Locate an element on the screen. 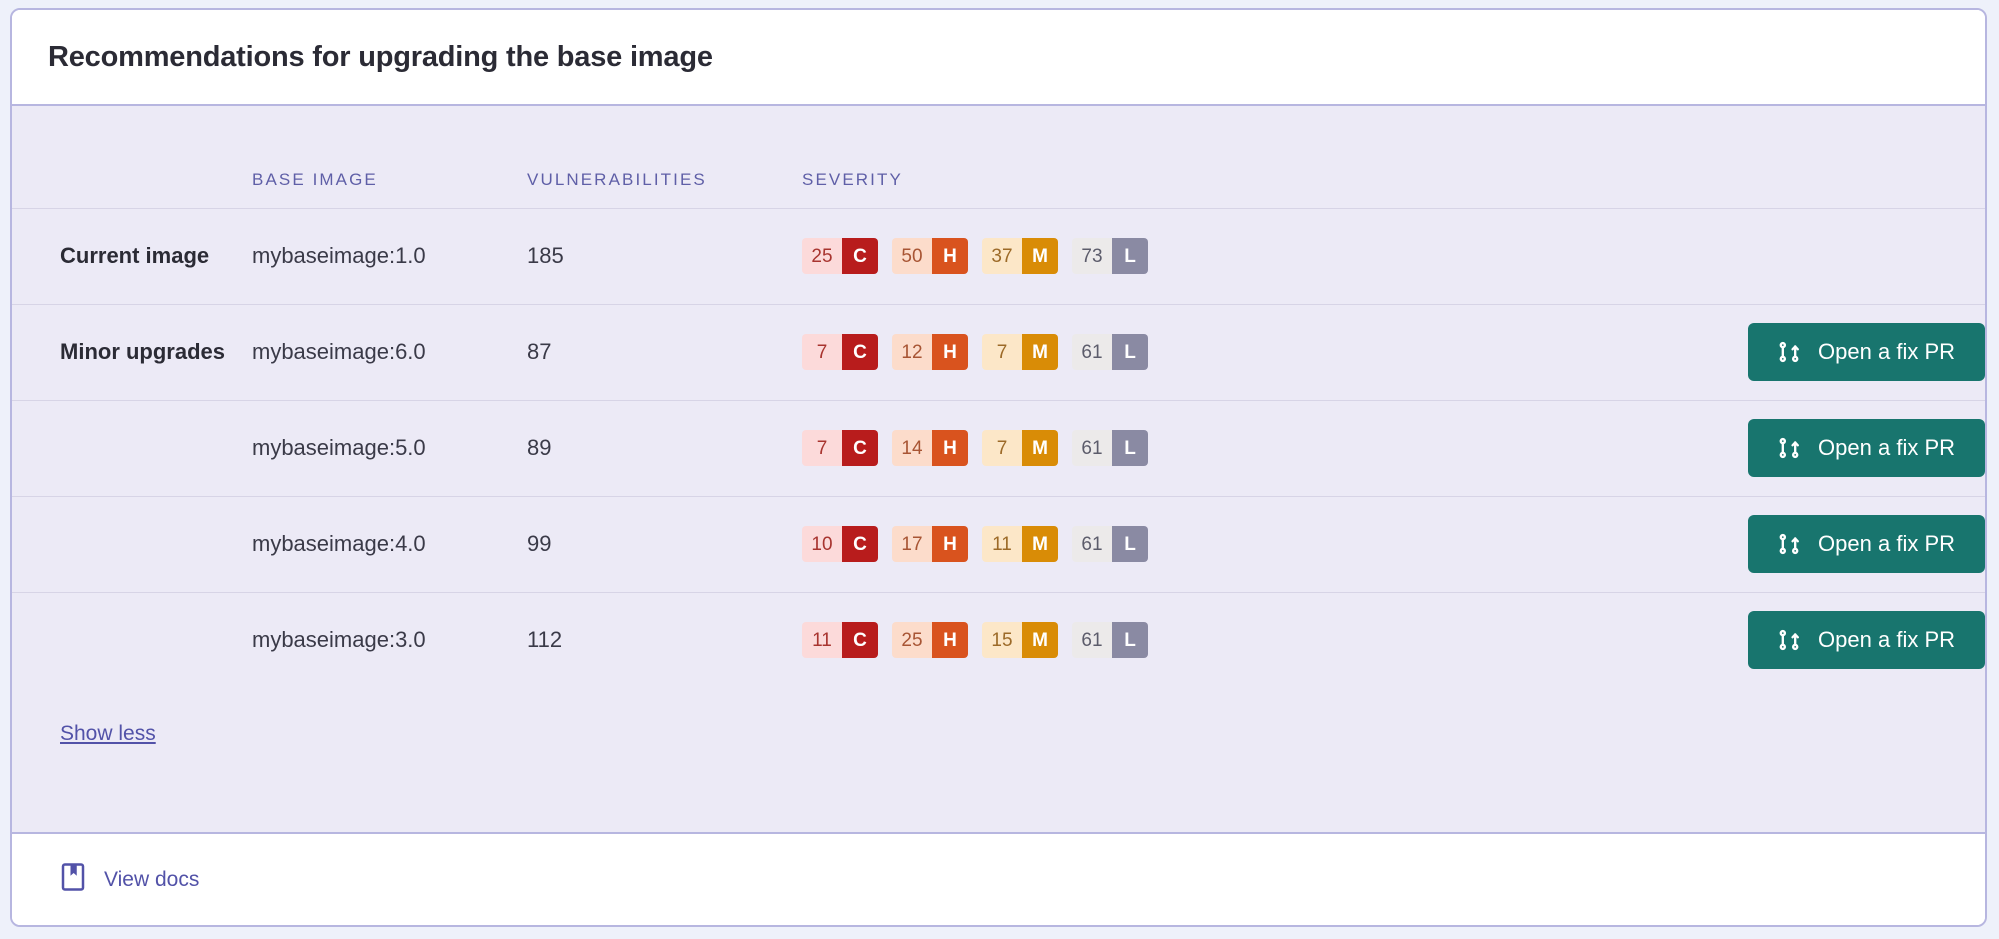  row-severity: 10 C 17 H 11 M 61 L is located at coordinates (1012, 544).